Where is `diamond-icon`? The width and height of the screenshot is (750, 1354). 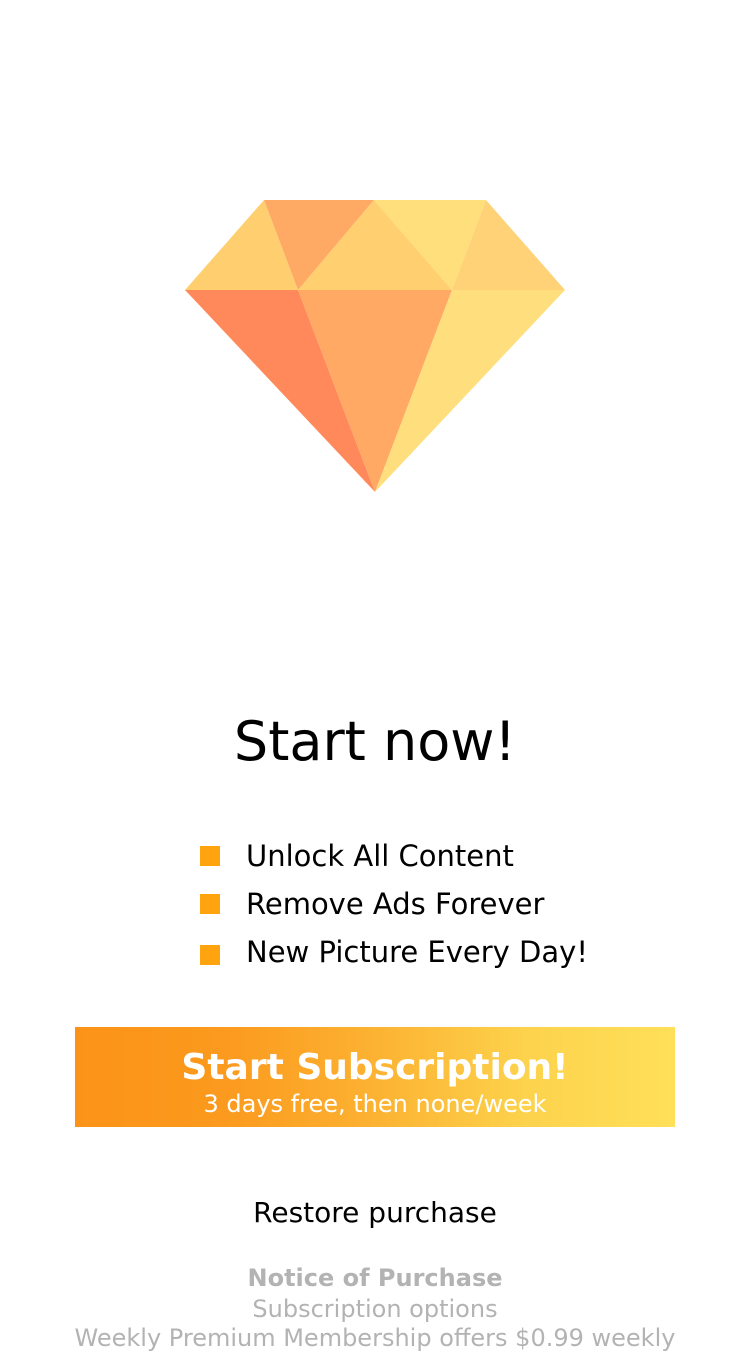
diamond-icon is located at coordinates (375, 346).